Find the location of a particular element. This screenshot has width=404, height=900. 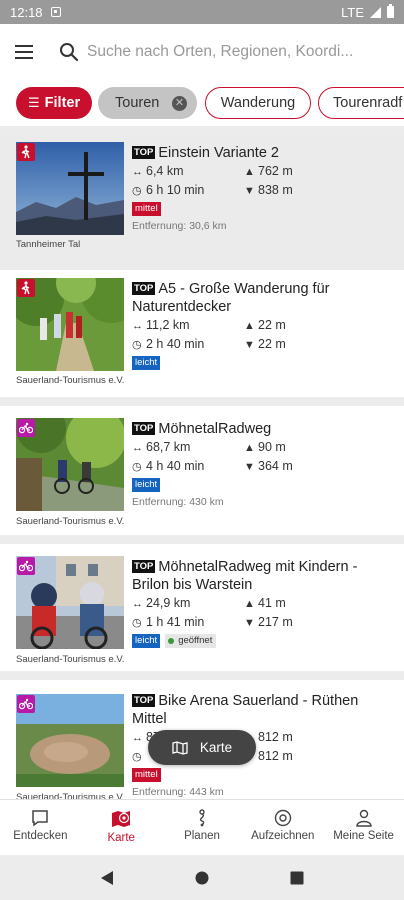

signal-icon is located at coordinates (375, 12).